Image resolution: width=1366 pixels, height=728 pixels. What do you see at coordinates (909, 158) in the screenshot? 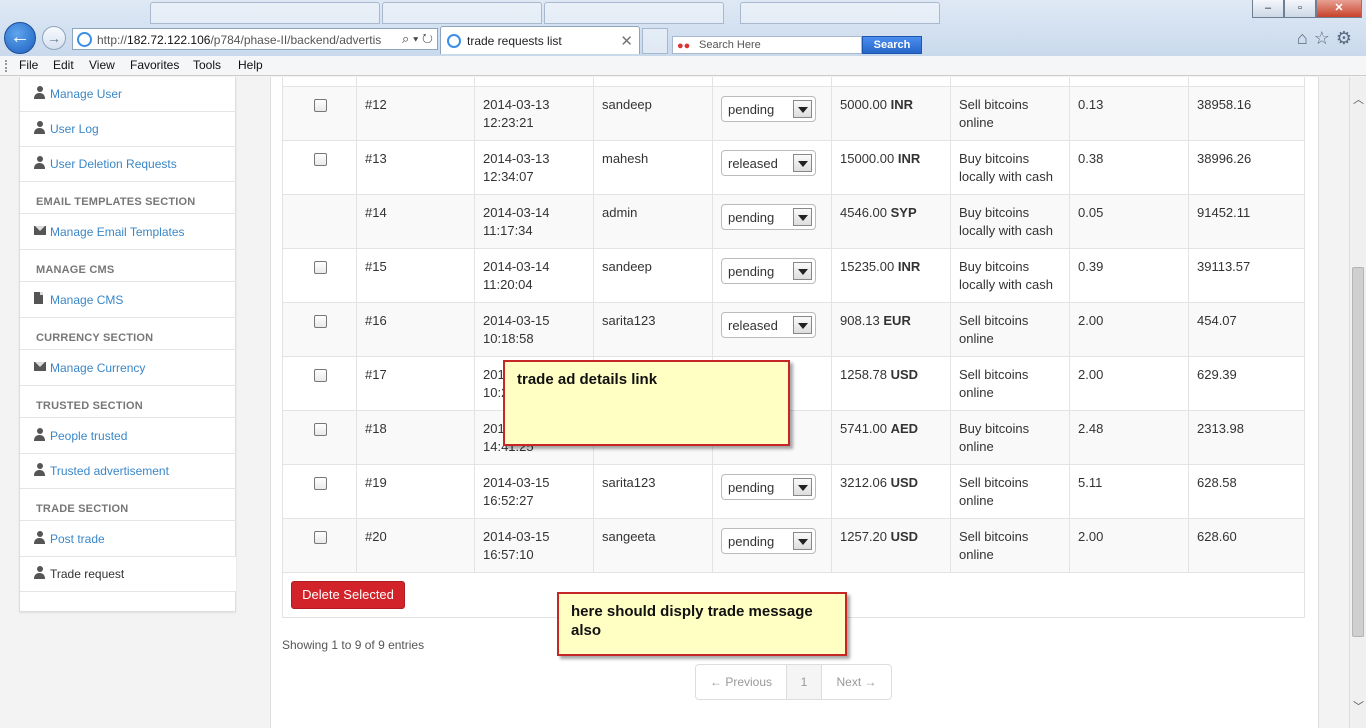
I see `trade-currency: INR` at bounding box center [909, 158].